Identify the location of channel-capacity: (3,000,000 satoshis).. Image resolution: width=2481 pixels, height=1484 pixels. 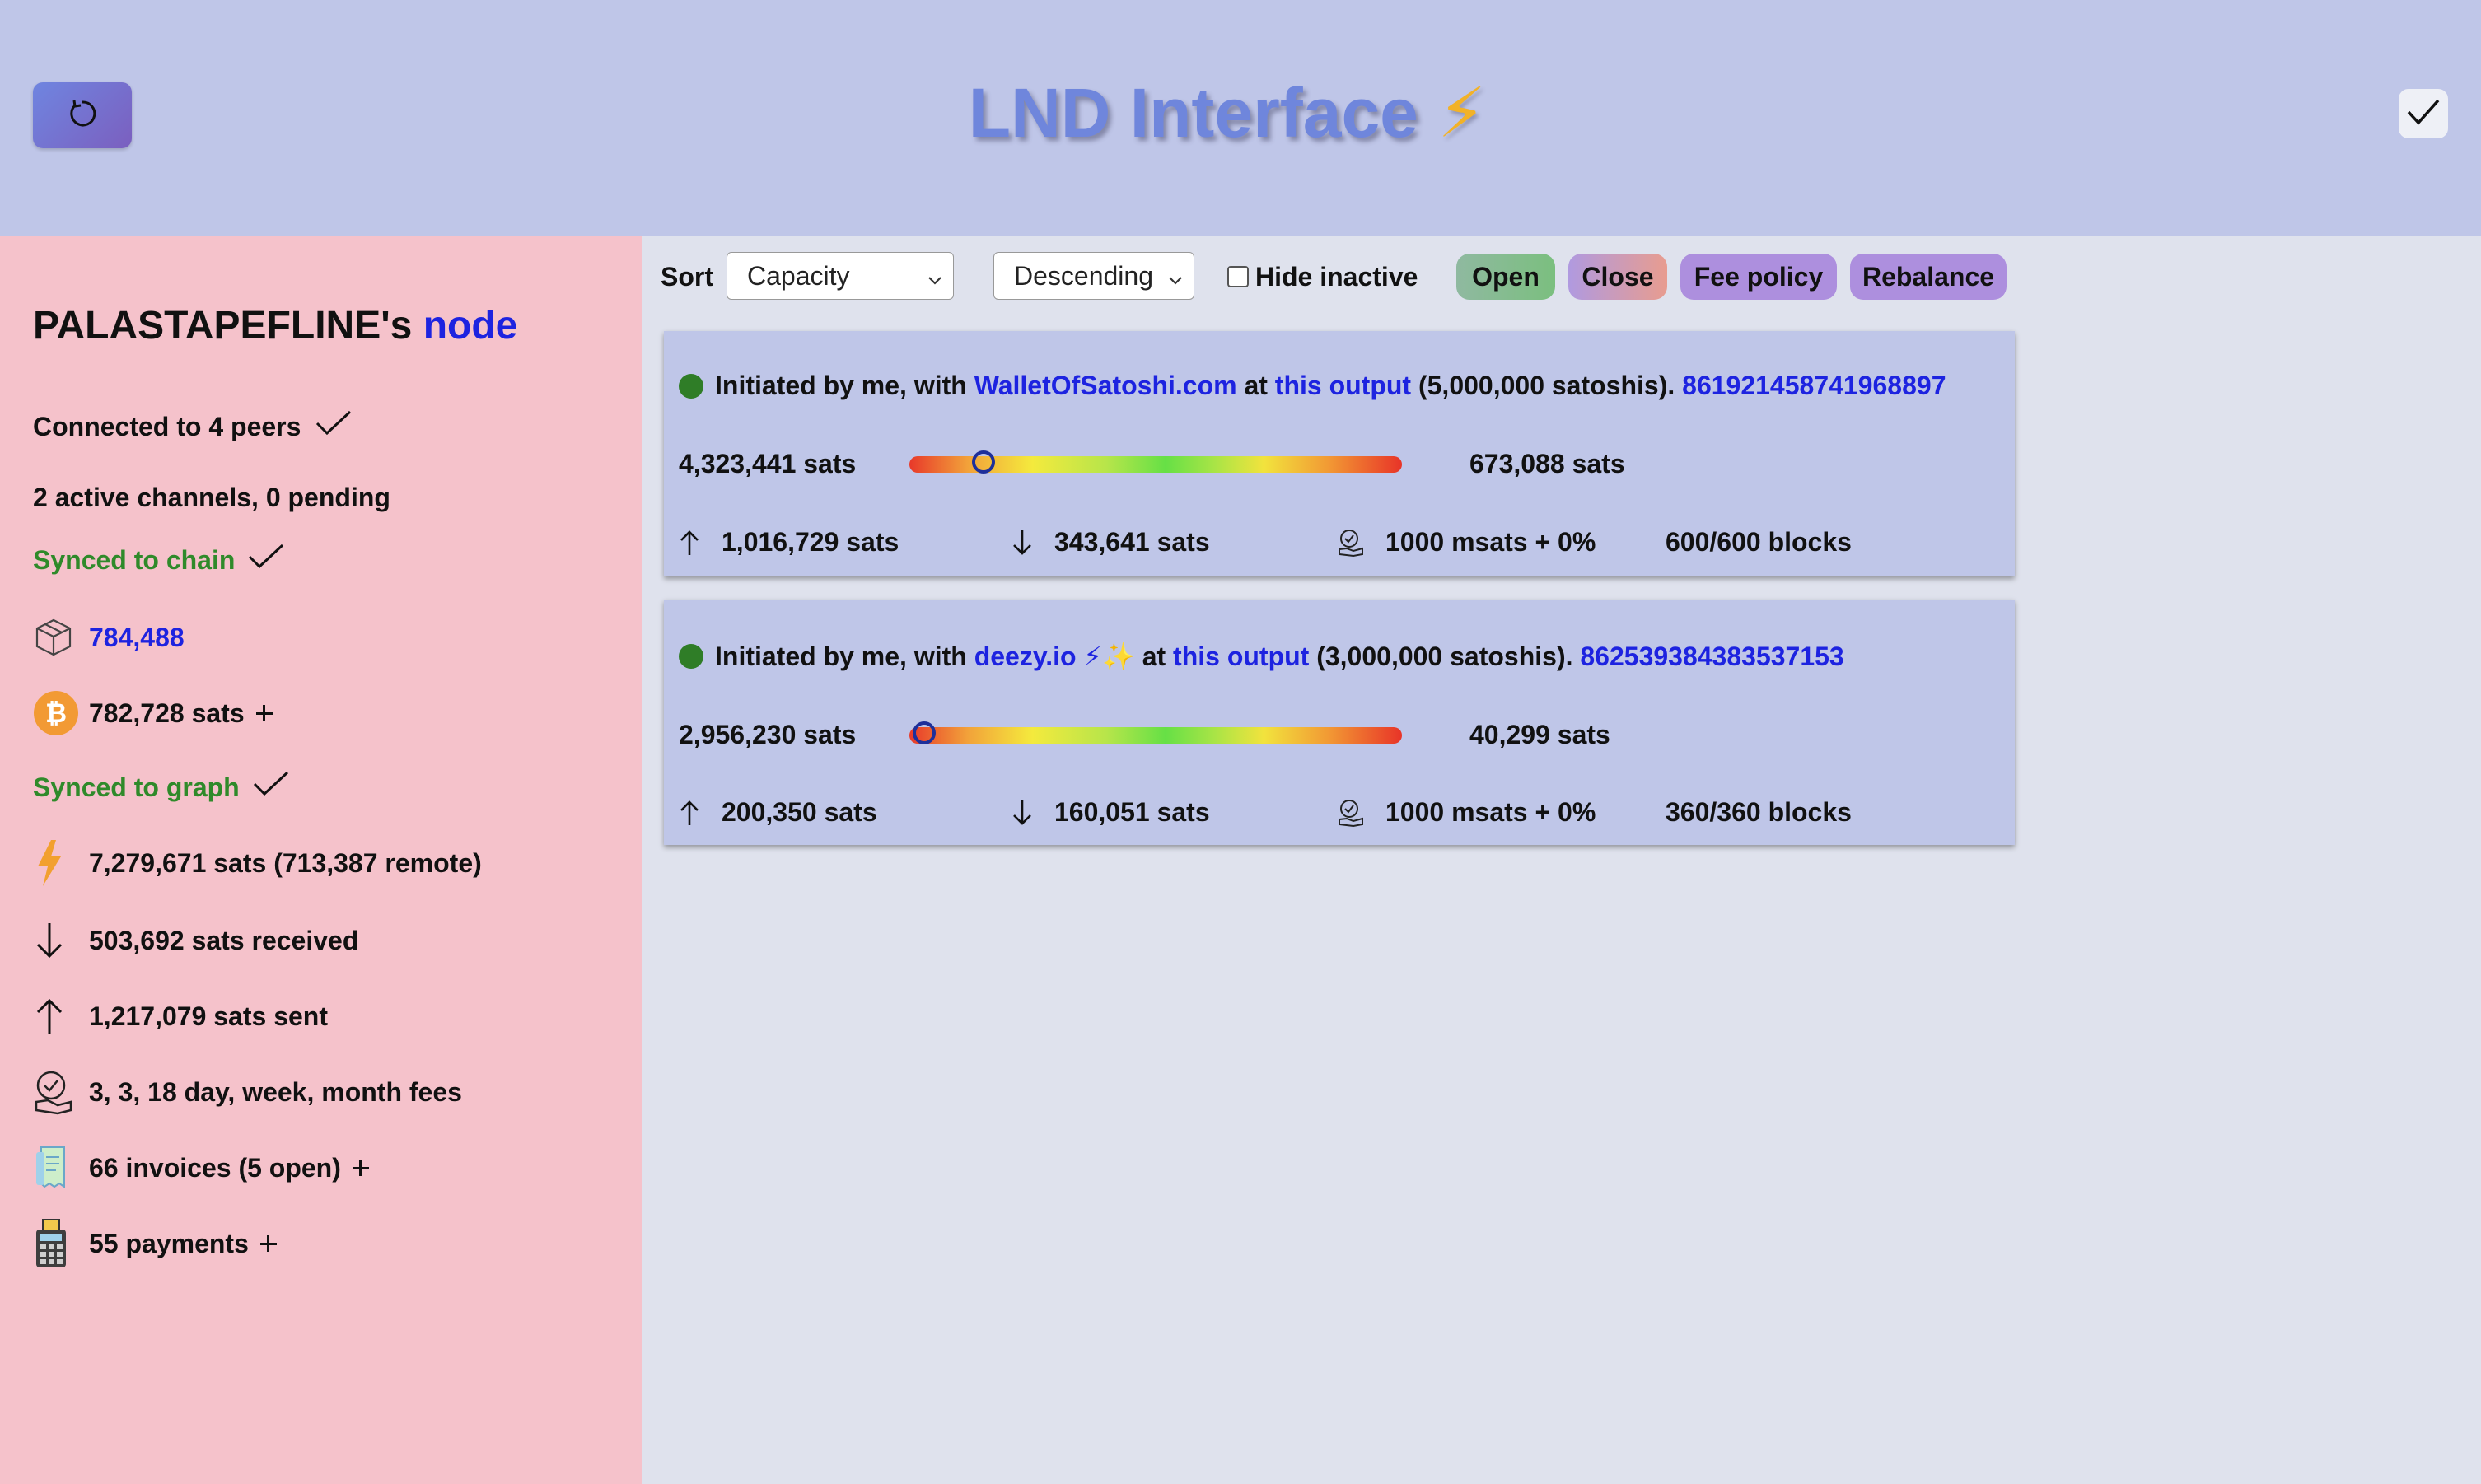
(1445, 656).